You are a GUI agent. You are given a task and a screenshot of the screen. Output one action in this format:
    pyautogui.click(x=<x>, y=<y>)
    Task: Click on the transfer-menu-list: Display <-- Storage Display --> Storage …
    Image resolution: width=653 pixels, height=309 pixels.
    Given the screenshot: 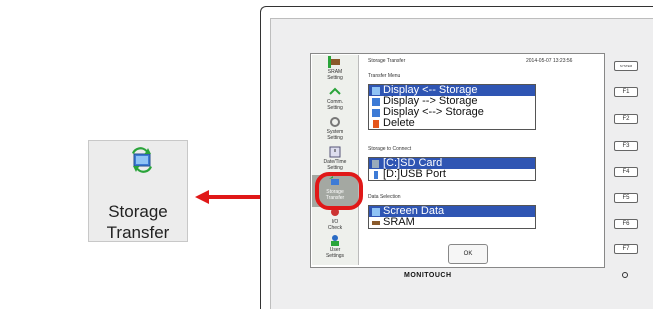 What is the action you would take?
    pyautogui.click(x=452, y=107)
    